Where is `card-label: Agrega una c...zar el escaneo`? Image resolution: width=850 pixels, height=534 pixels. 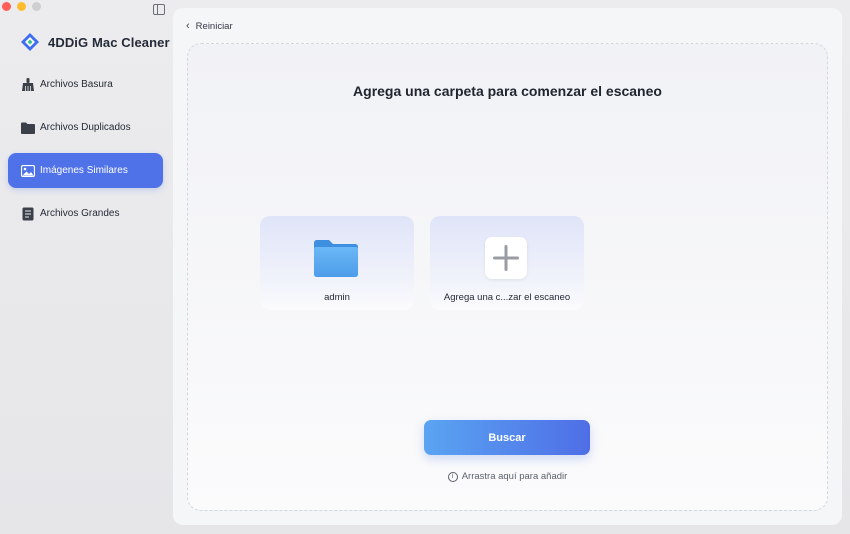 card-label: Agrega una c...zar el escaneo is located at coordinates (507, 297).